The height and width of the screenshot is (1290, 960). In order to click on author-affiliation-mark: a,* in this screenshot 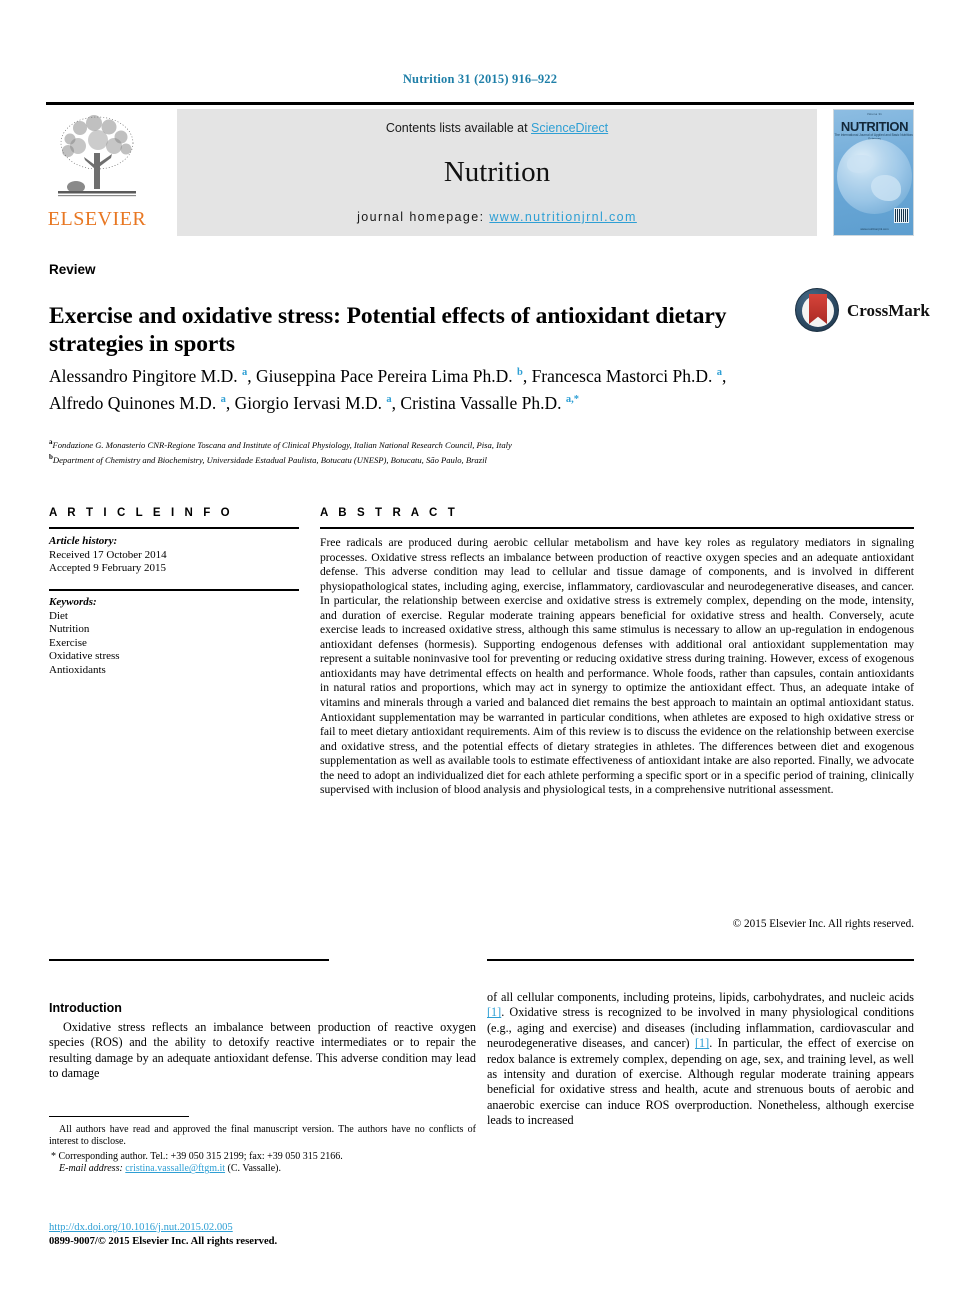, I will do `click(572, 400)`.